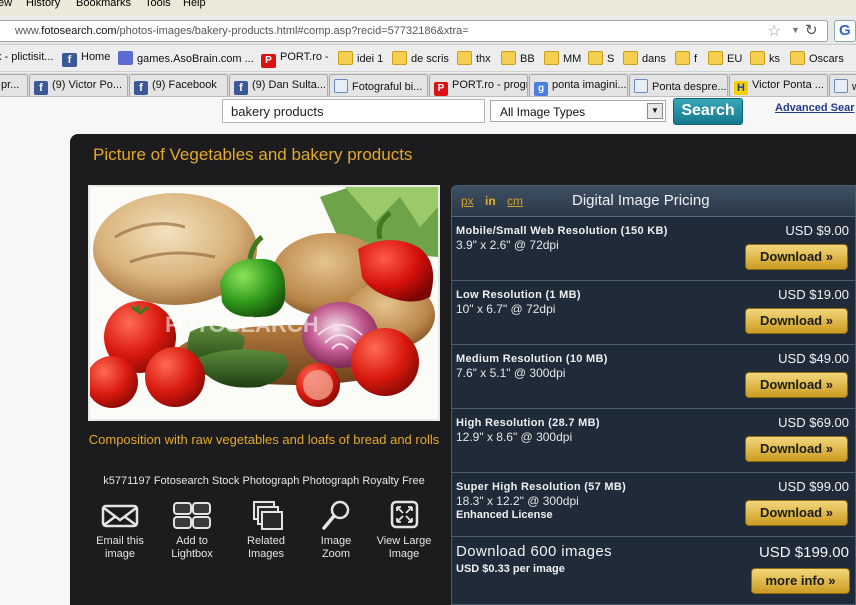 The width and height of the screenshot is (856, 605). I want to click on email-image-button: Email this image, so click(120, 530).